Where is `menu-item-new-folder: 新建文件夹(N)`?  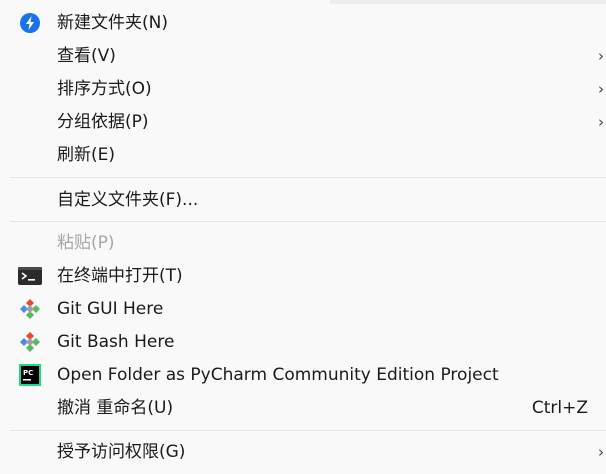 menu-item-new-folder: 新建文件夹(N) is located at coordinates (304, 23).